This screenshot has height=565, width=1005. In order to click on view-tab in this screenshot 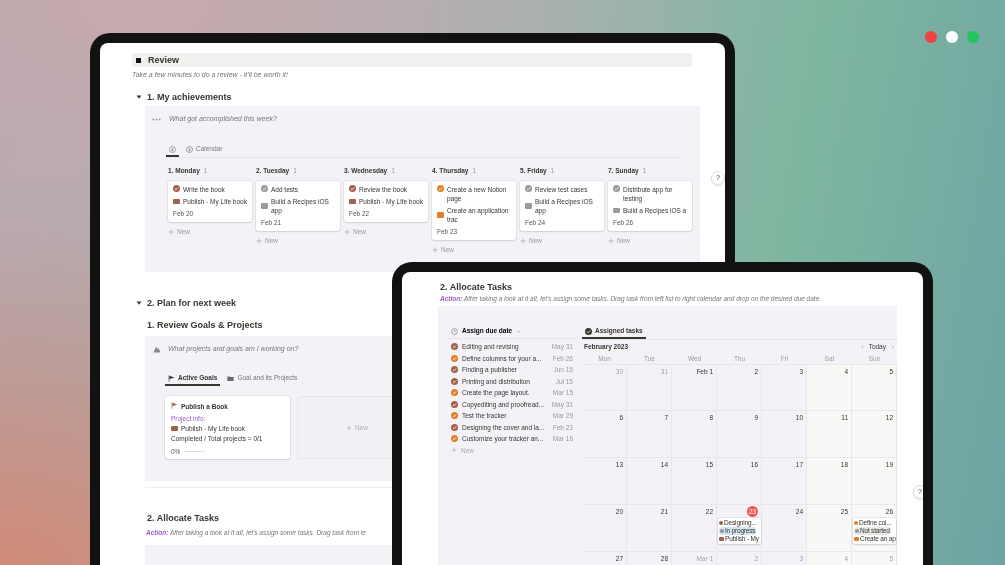, I will do `click(172, 150)`.